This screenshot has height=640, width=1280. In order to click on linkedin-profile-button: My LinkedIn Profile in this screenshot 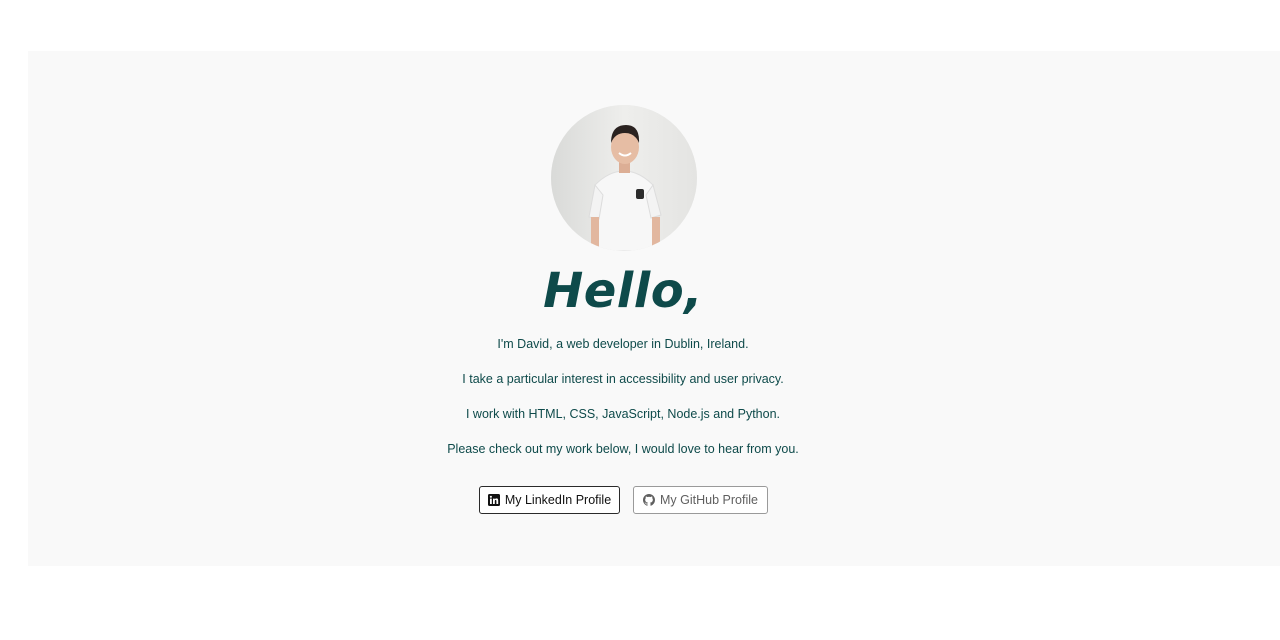, I will do `click(549, 500)`.